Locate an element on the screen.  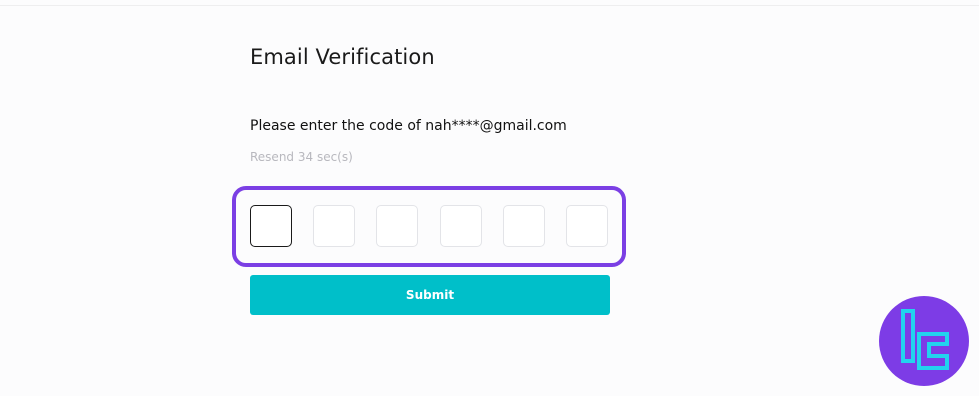
code-digit-4-input is located at coordinates (461, 226).